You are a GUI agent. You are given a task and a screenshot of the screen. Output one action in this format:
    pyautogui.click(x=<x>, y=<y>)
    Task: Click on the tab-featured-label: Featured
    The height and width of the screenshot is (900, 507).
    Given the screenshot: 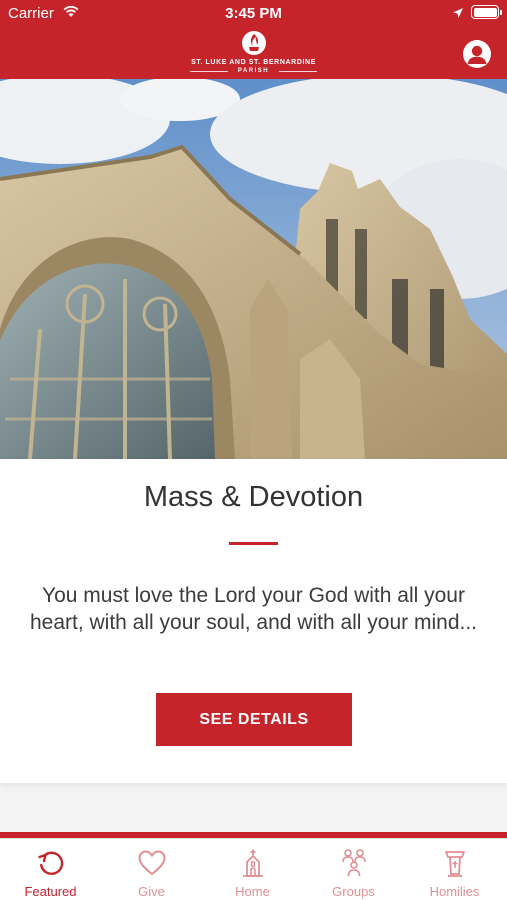 What is the action you would take?
    pyautogui.click(x=50, y=891)
    